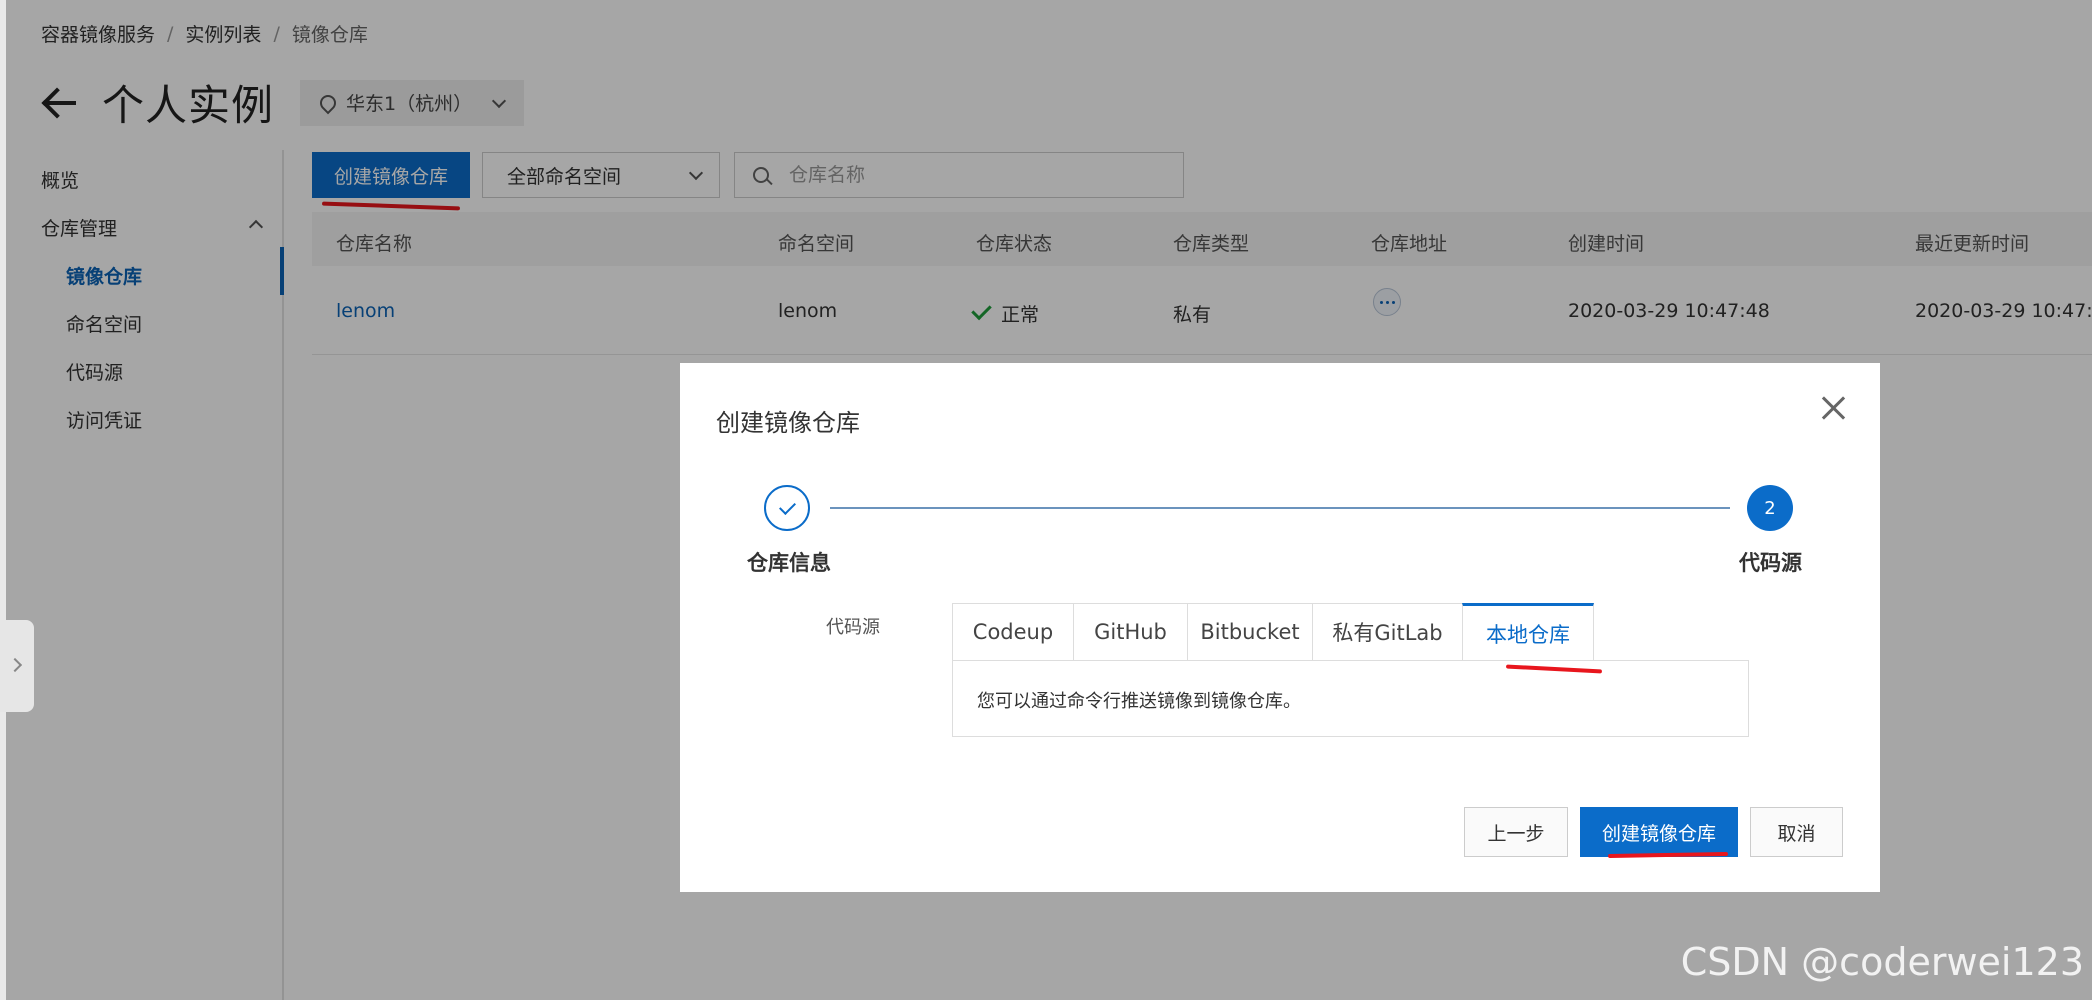 The height and width of the screenshot is (1000, 2092). Describe the element at coordinates (1834, 409) in the screenshot. I see `close-icon` at that location.